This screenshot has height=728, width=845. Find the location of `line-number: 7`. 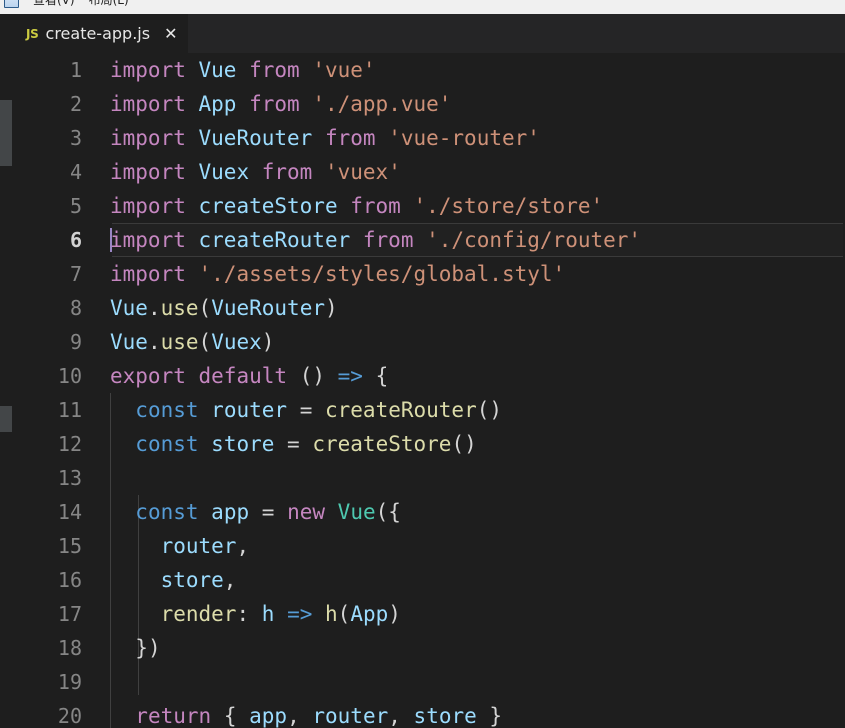

line-number: 7 is located at coordinates (75, 274).